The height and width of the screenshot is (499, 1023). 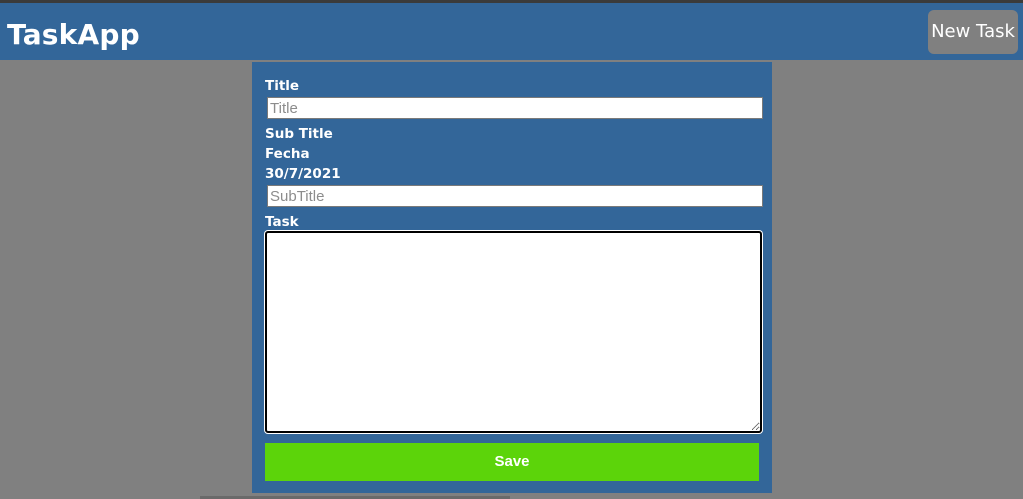 I want to click on subtitle-input, so click(x=515, y=196).